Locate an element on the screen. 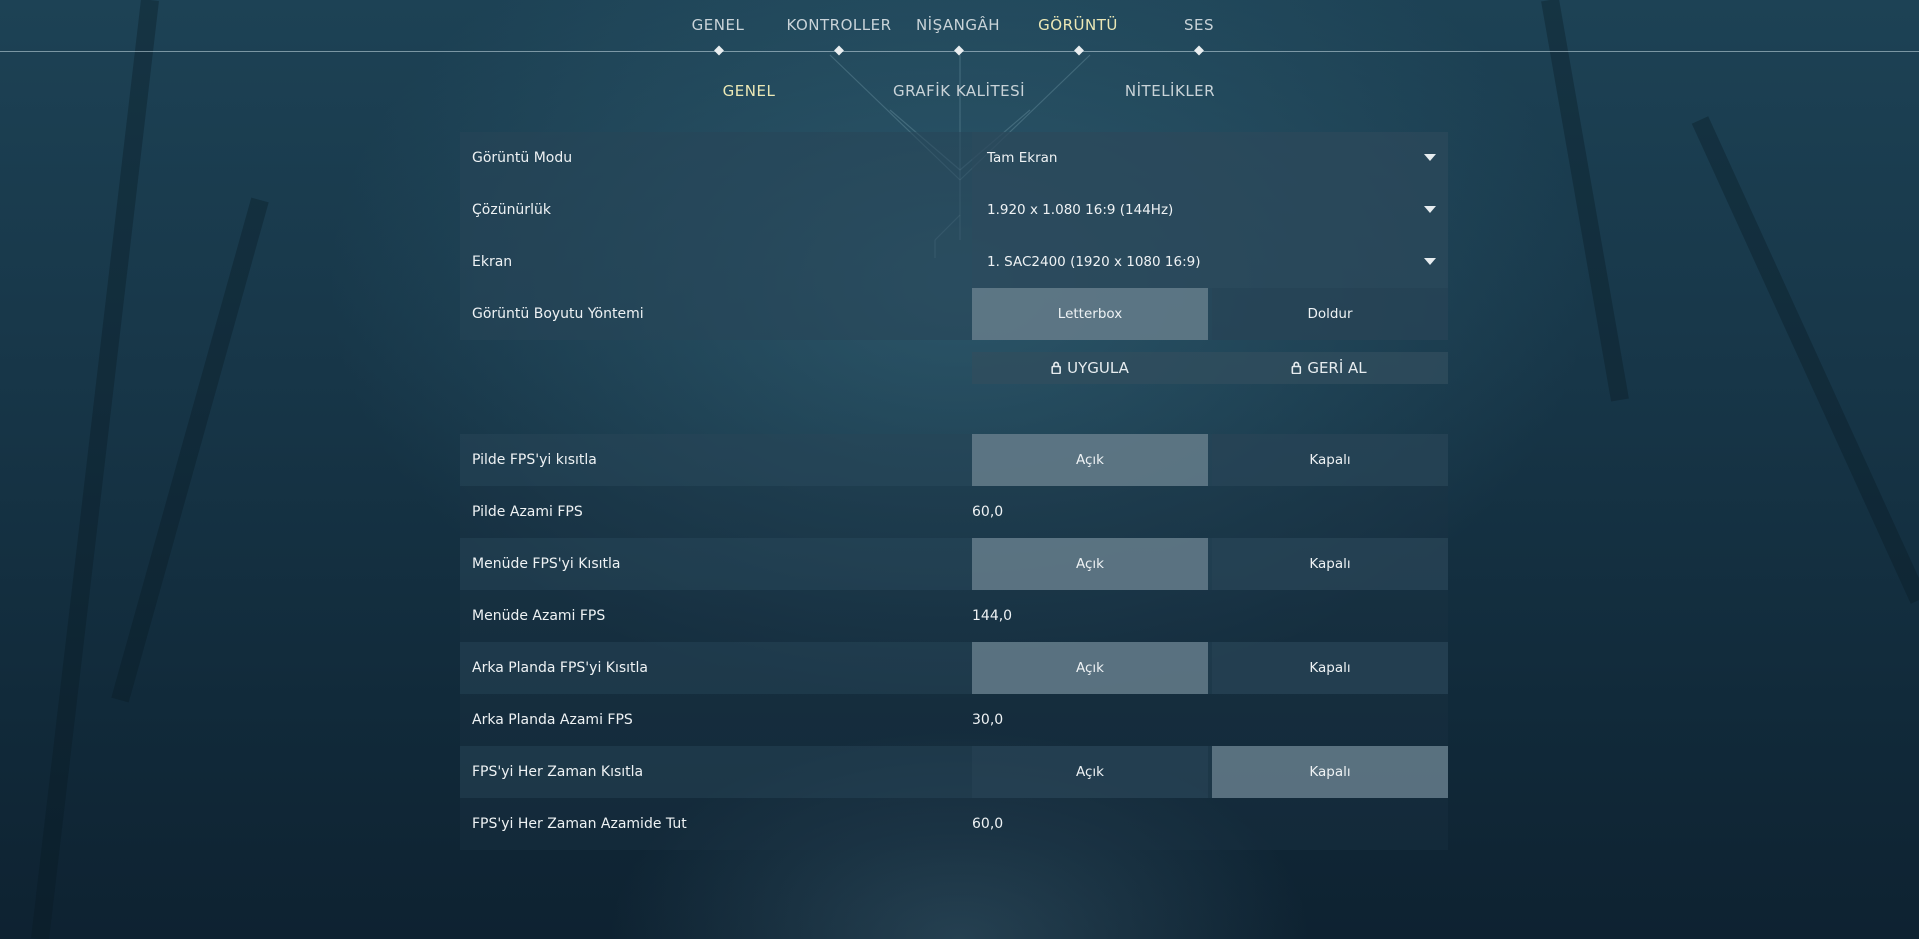  setting-row-monitor: Ekran 1. SAC2400 (1920 x 1080 16:9) is located at coordinates (954, 262).